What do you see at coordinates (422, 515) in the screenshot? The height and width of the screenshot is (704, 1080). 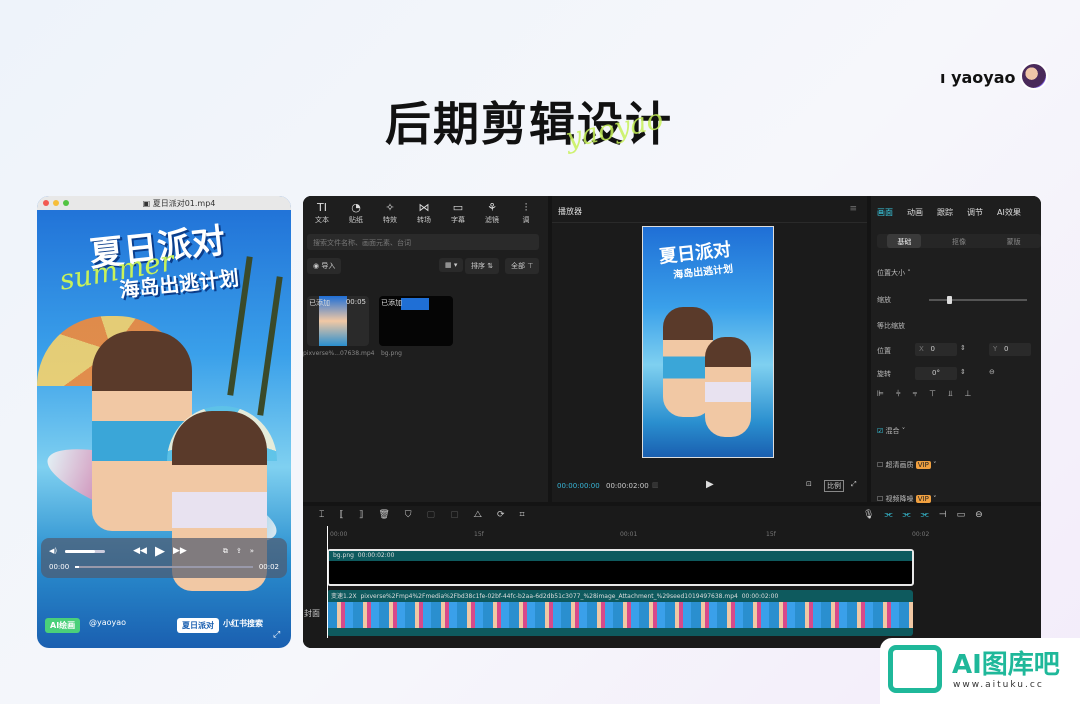 I see `timeline-toolbar: ⌶ ⟦ ⟧ 🗑 ⛉ ▢ ▢ ⧍ ⟳ ⌗` at bounding box center [422, 515].